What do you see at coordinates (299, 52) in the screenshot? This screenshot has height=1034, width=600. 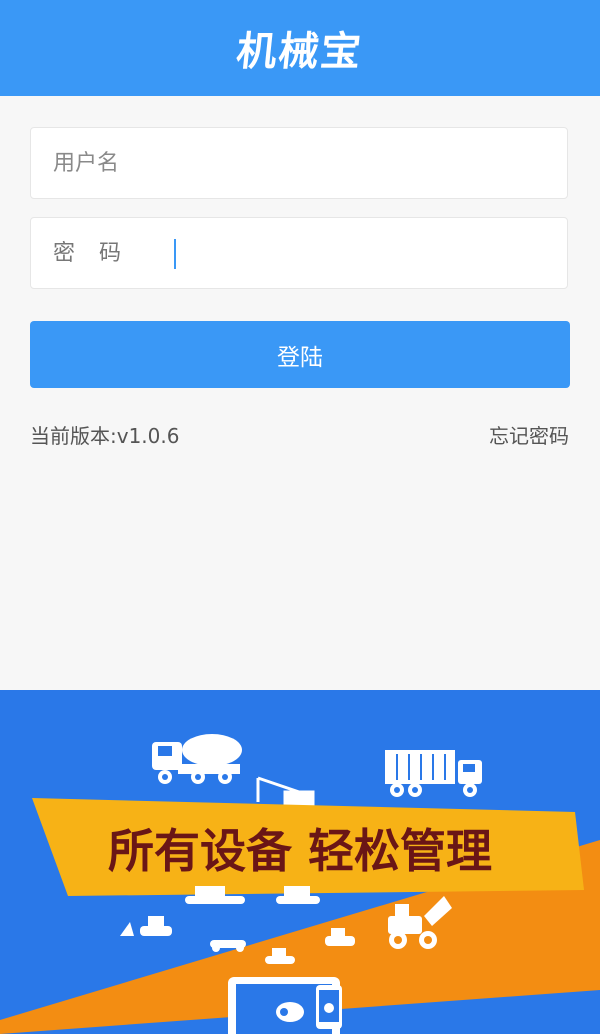 I see `app-title: 机械宝` at bounding box center [299, 52].